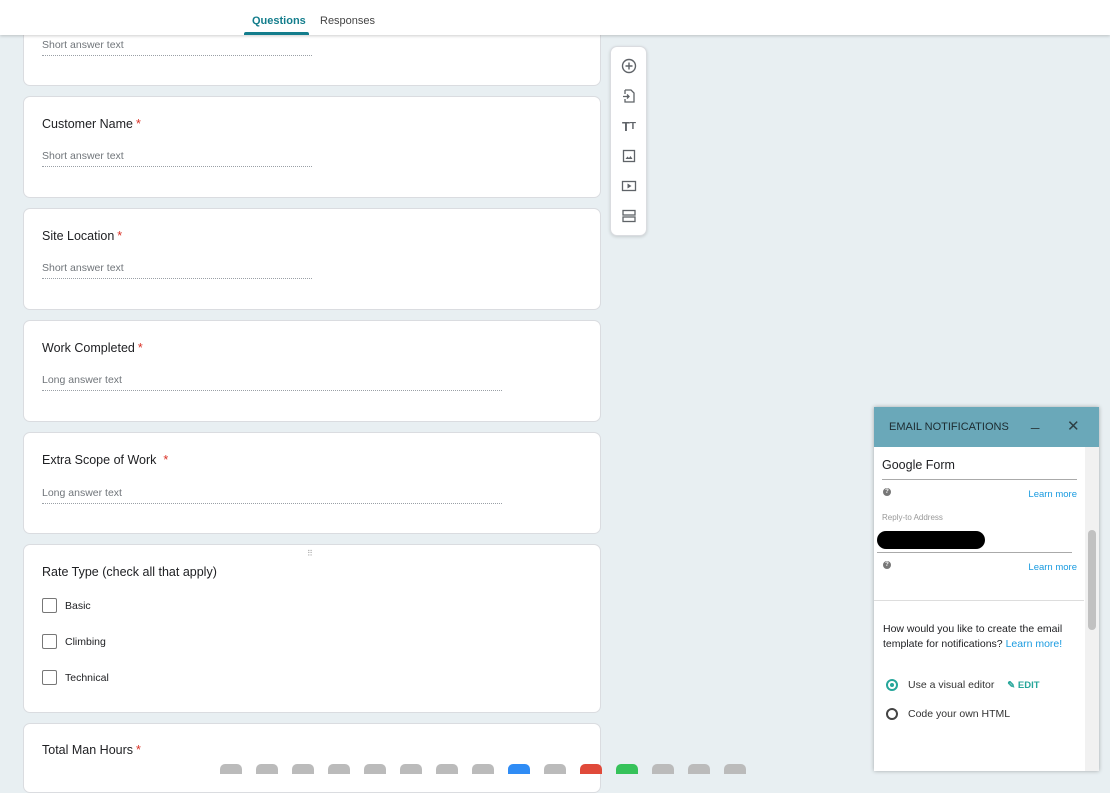  Describe the element at coordinates (1035, 421) in the screenshot. I see `minimize-icon: _` at that location.